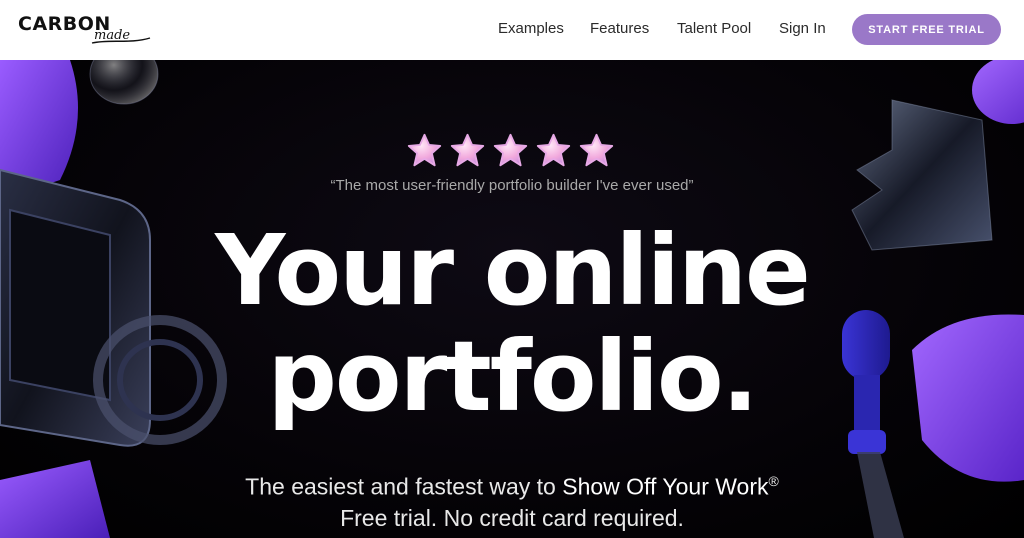 This screenshot has width=1024, height=538. I want to click on nav-sign-in: Sign In, so click(802, 28).